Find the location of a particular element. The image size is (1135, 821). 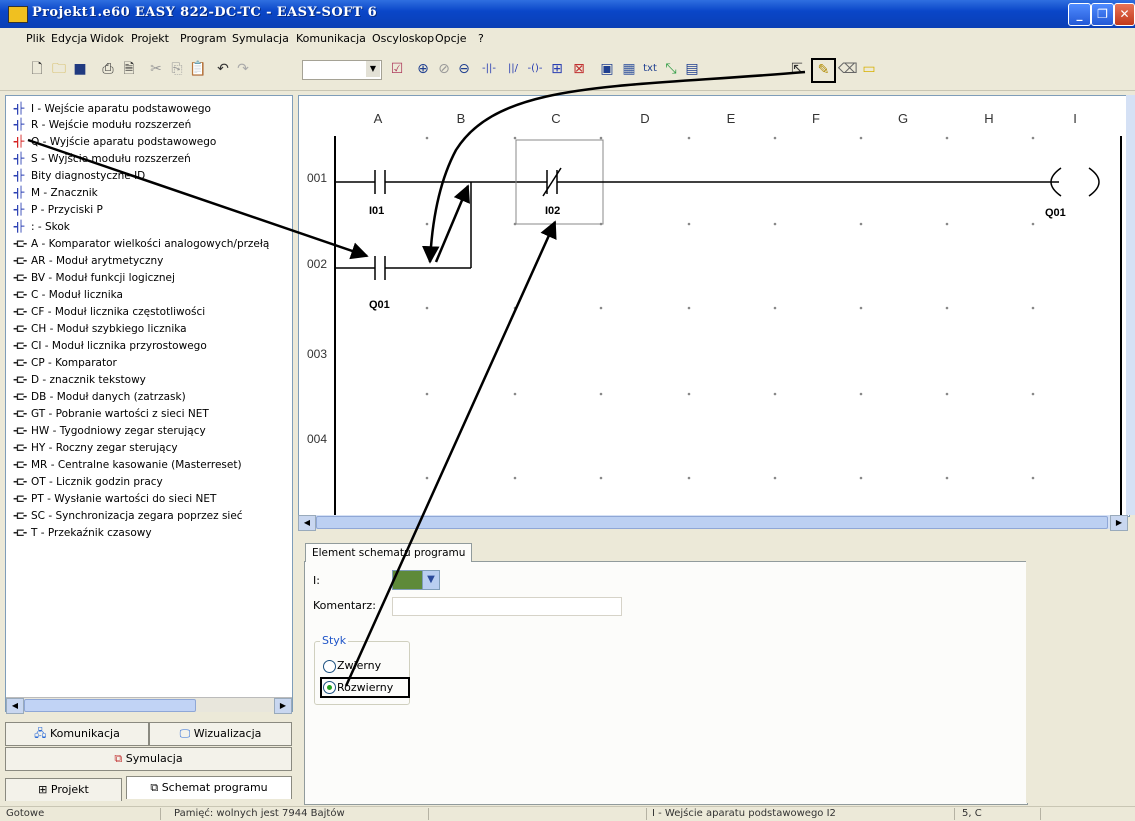

copy-icon: ⎘ is located at coordinates (177, 69).